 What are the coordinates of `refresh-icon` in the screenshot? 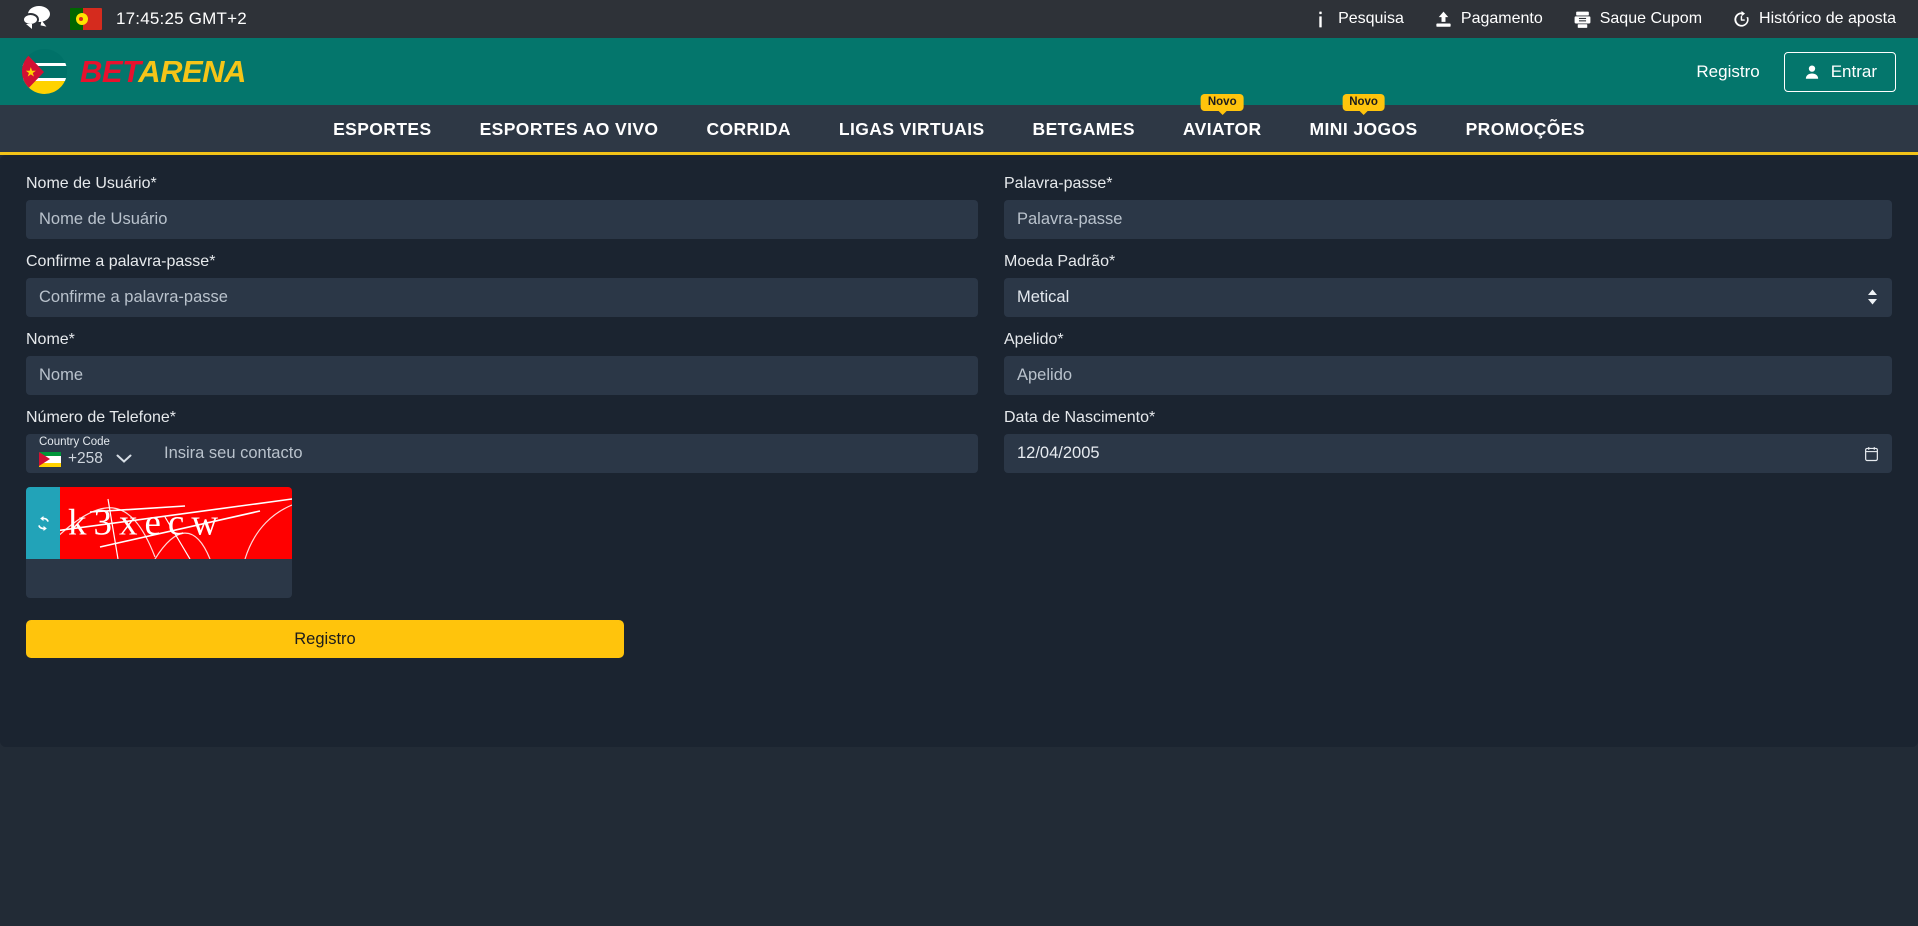 It's located at (43, 523).